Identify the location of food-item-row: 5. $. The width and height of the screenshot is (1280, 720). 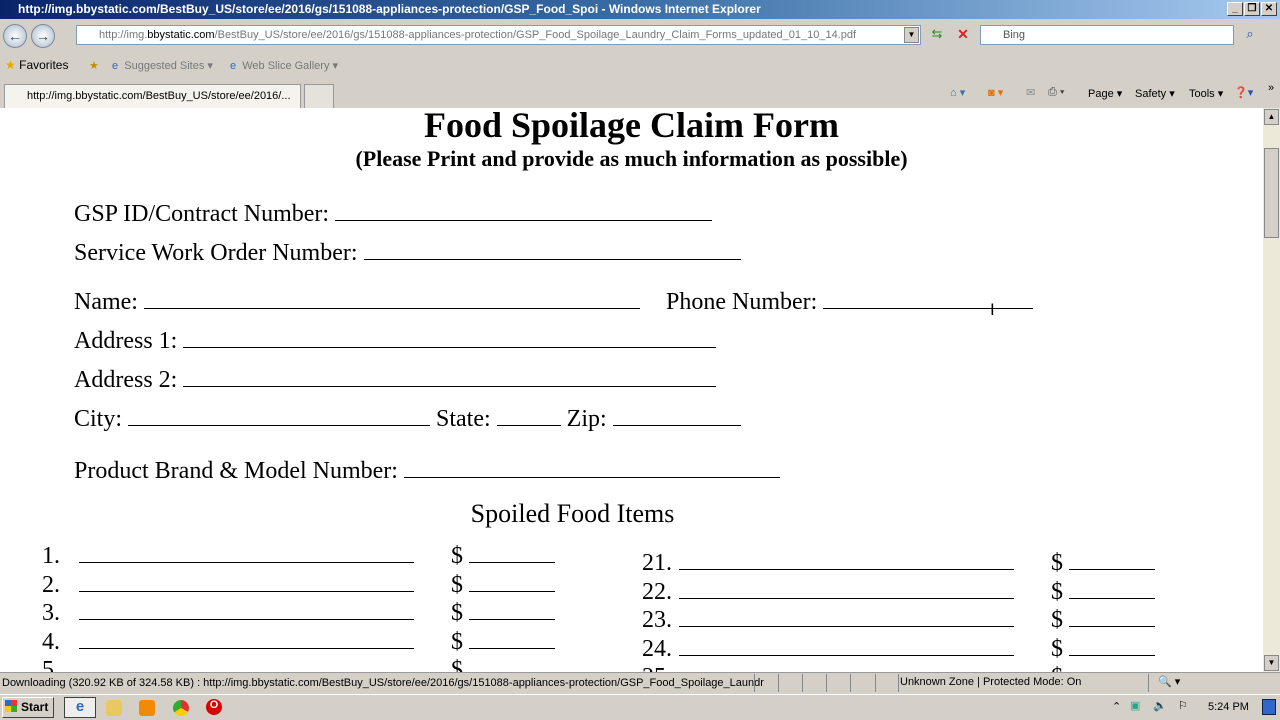
(298, 664).